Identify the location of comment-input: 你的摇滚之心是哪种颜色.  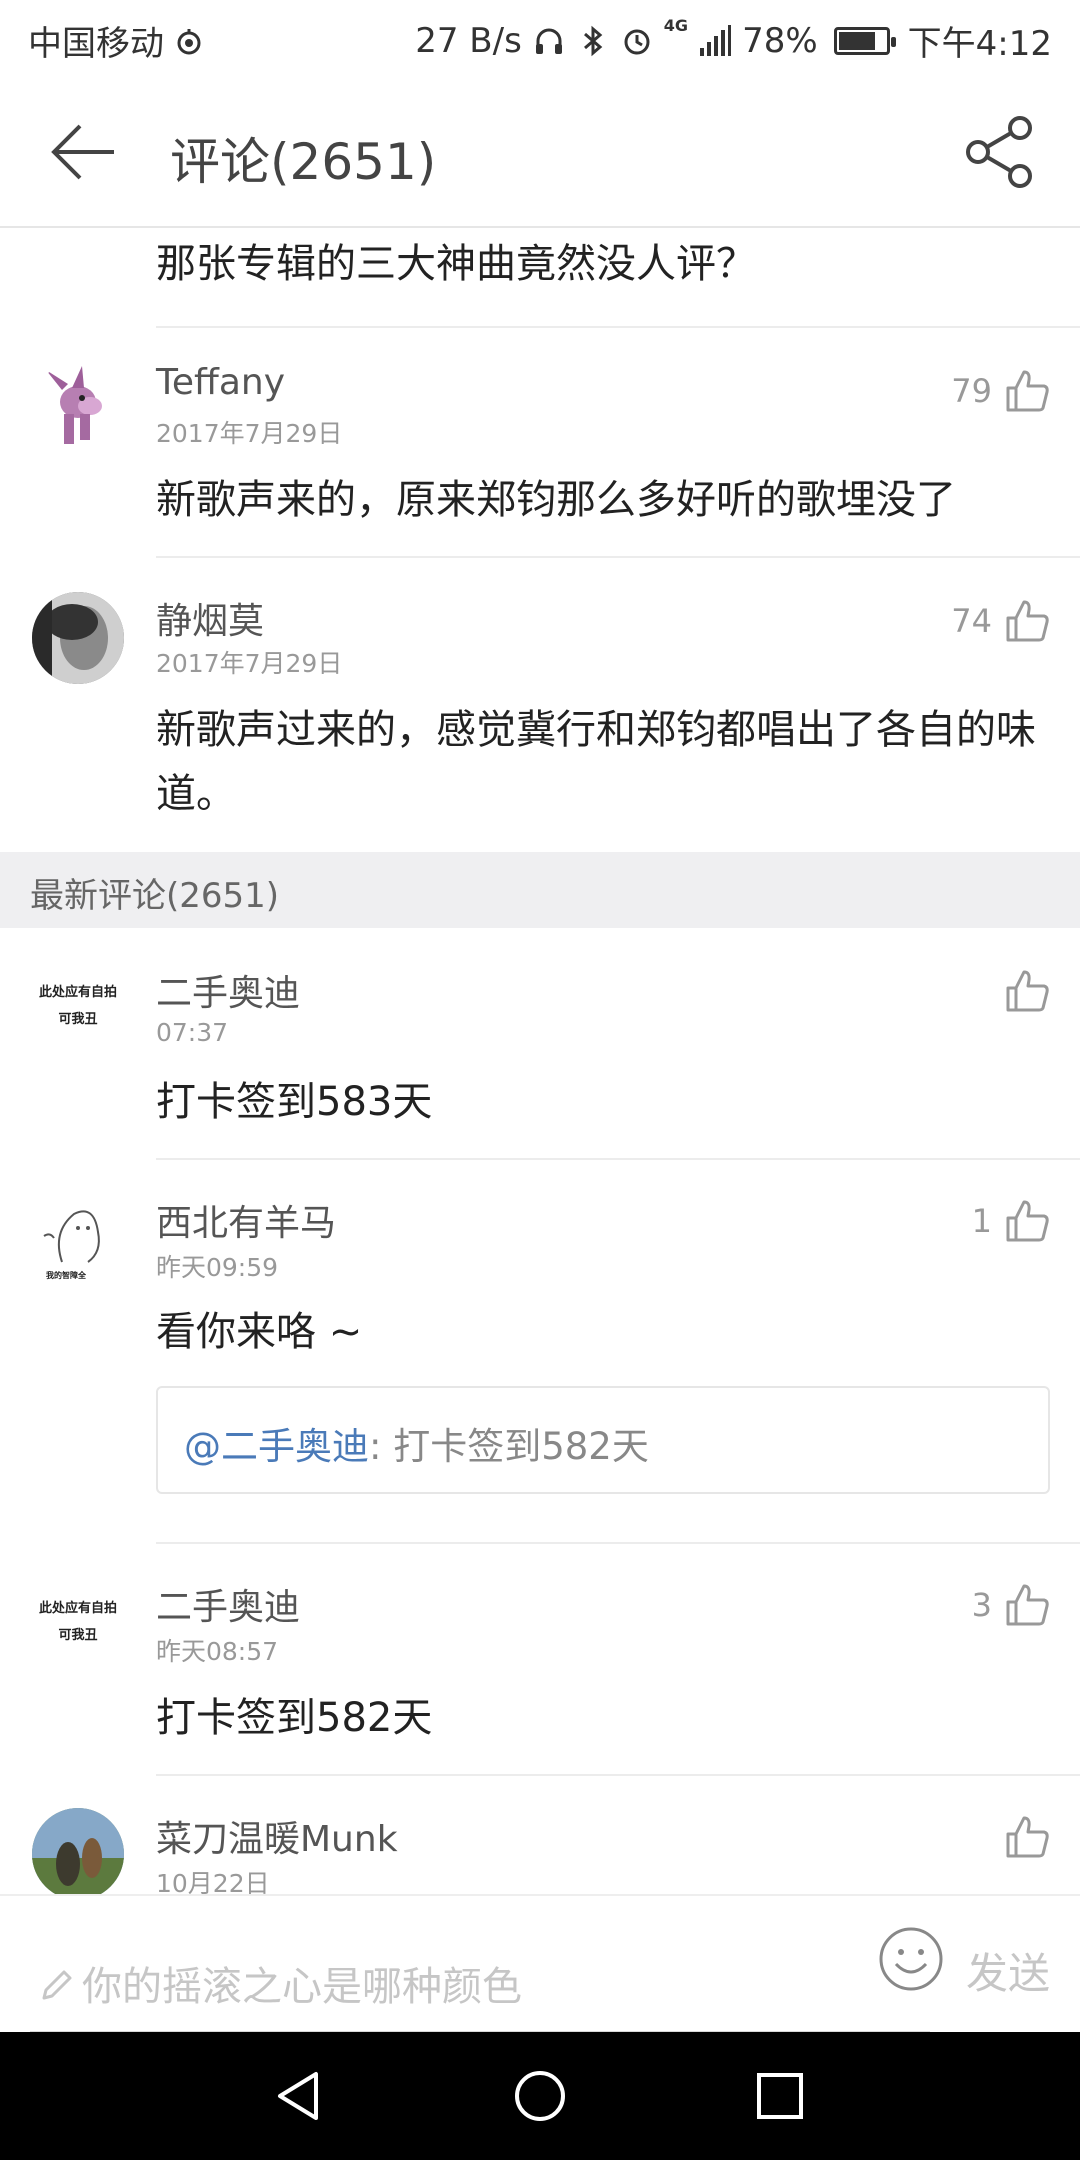
(486, 1965).